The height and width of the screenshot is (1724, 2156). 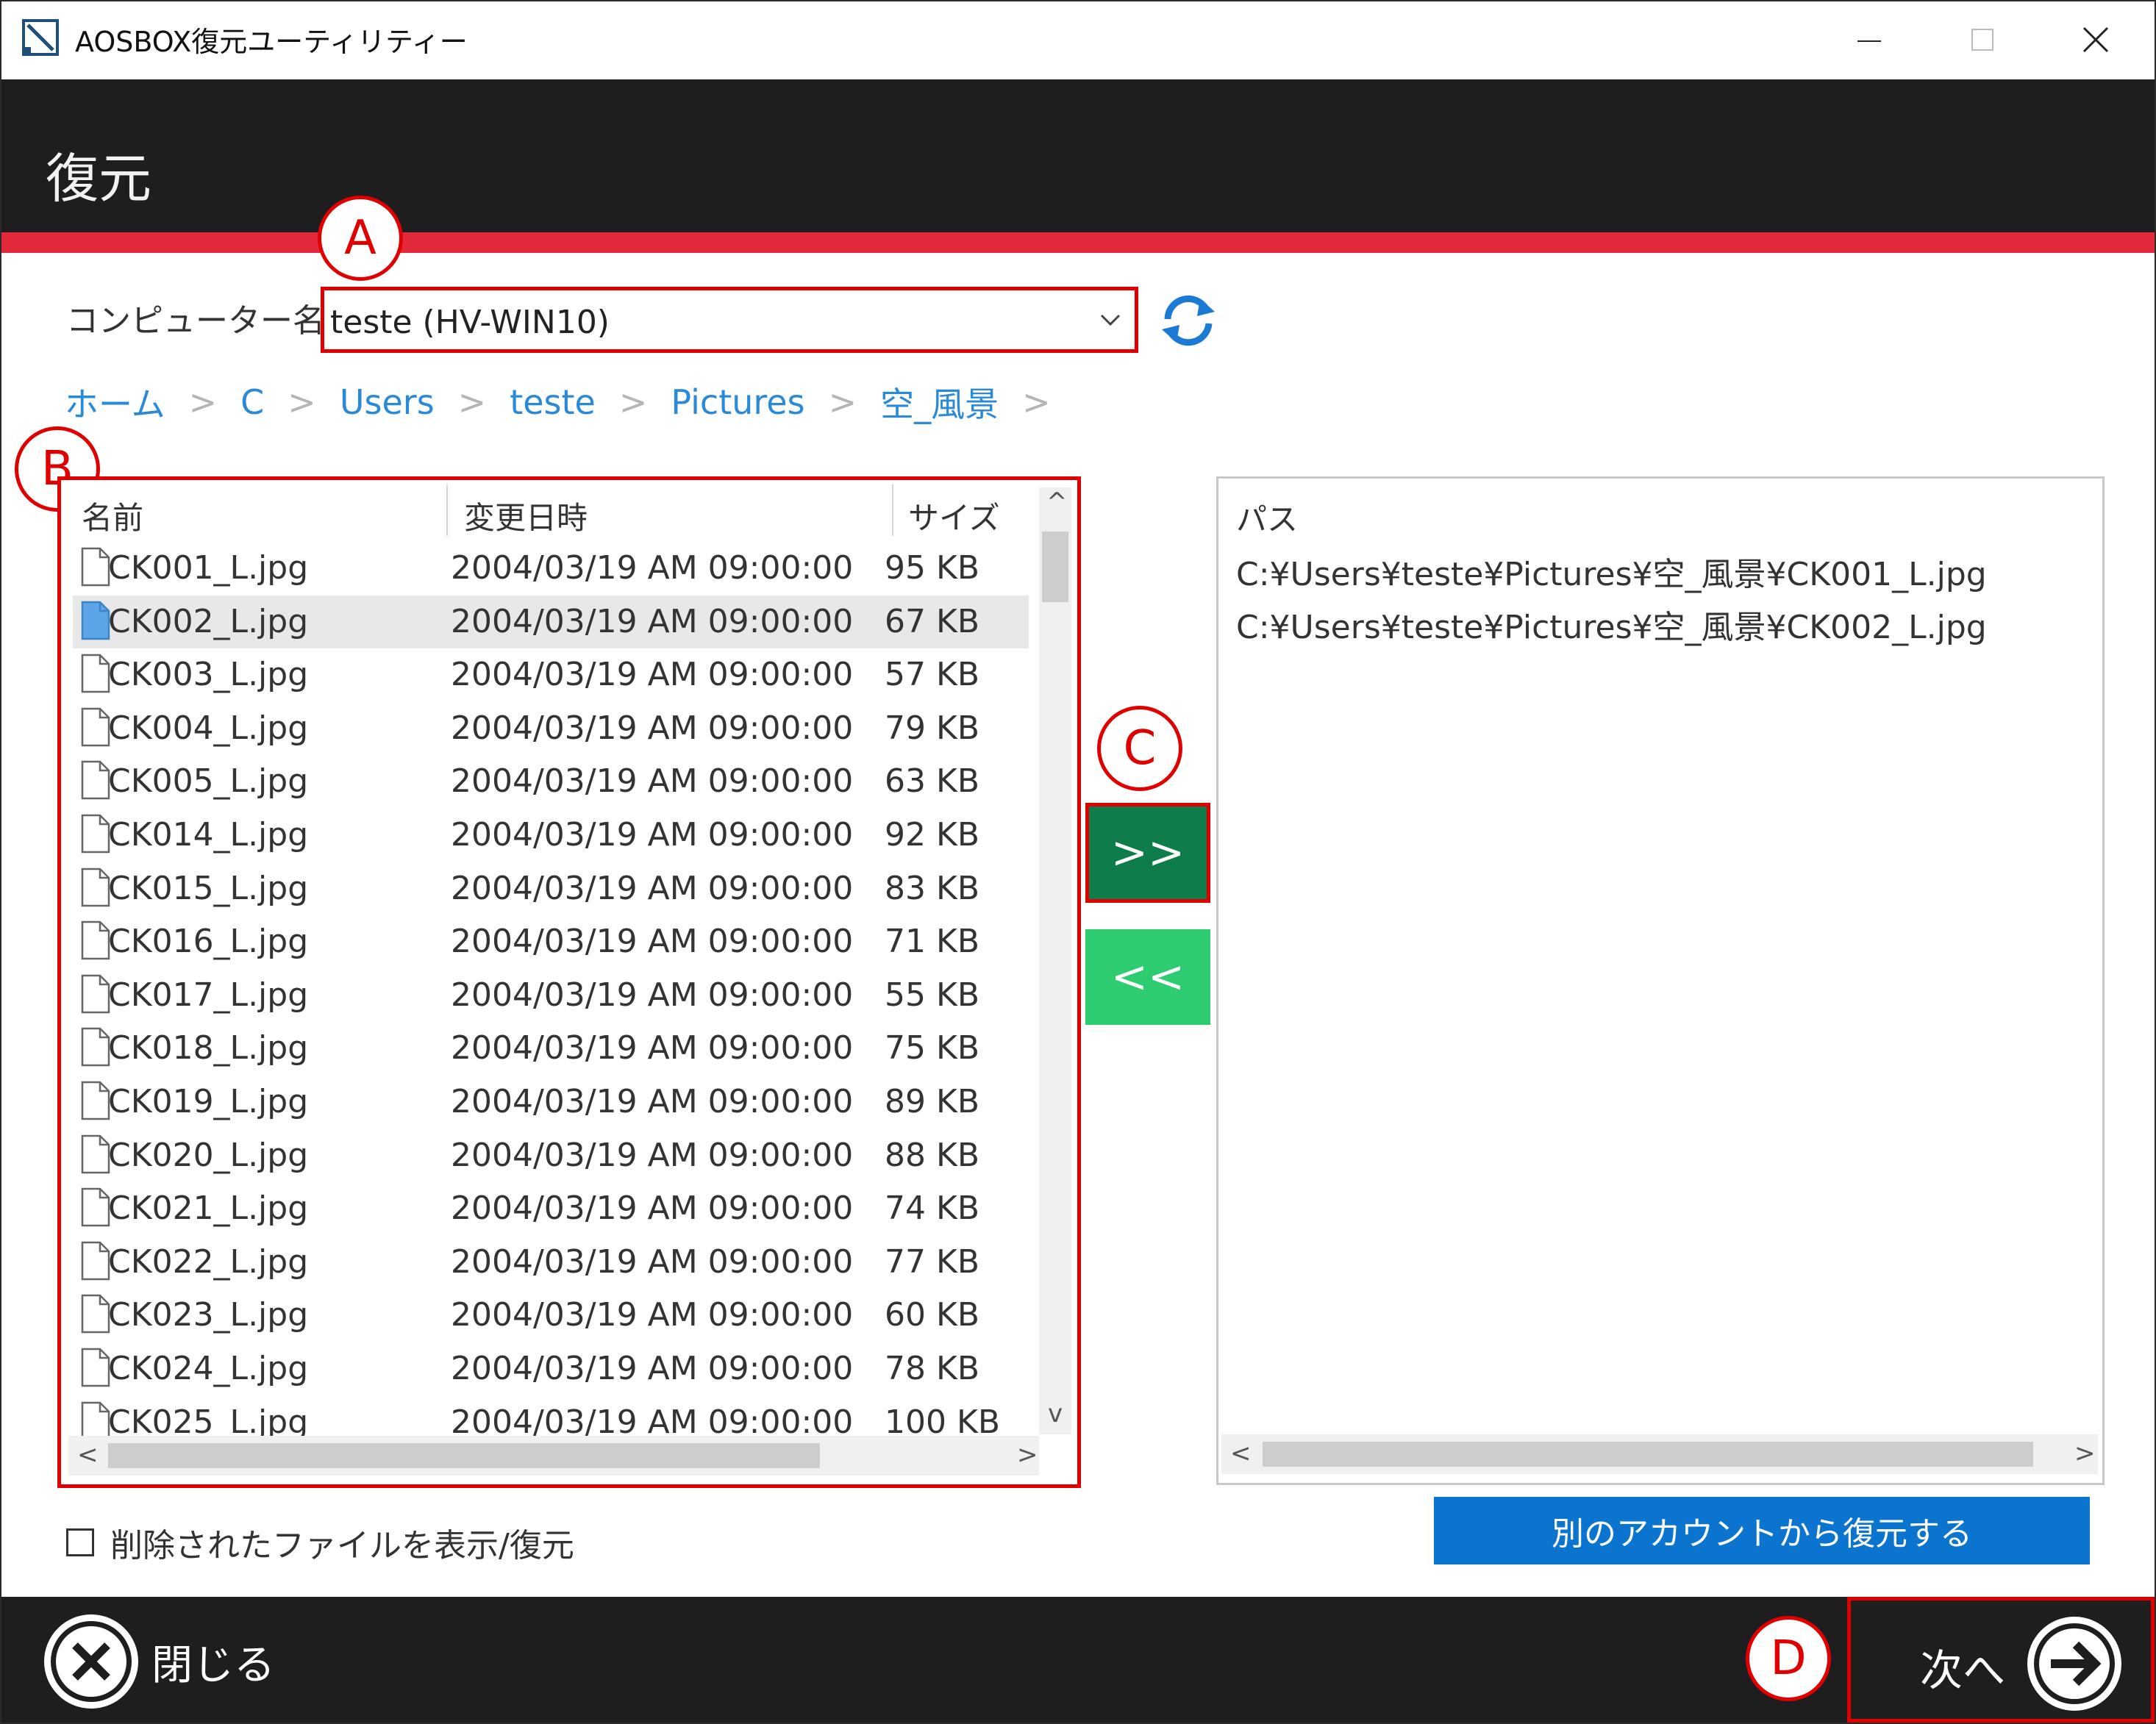 What do you see at coordinates (1078, 40) in the screenshot?
I see `title-bar: AOSBOX復元ユーティリティー` at bounding box center [1078, 40].